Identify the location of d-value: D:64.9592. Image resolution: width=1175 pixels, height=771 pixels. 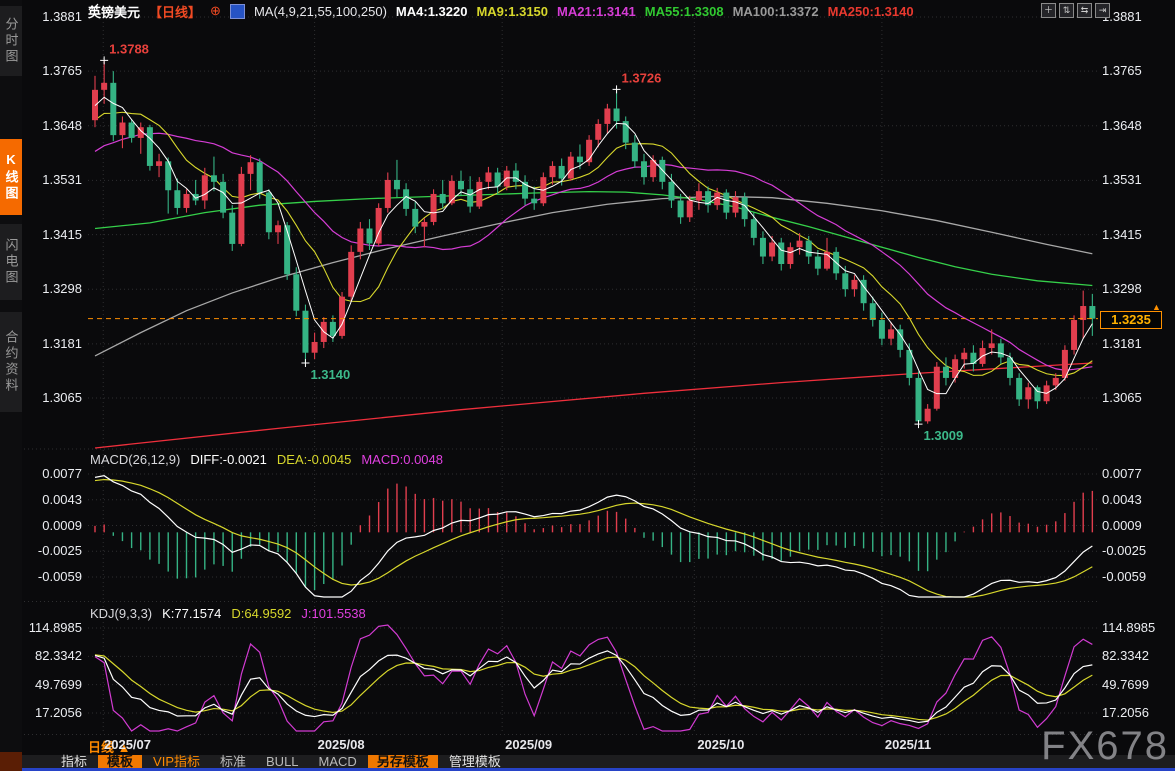
(261, 613).